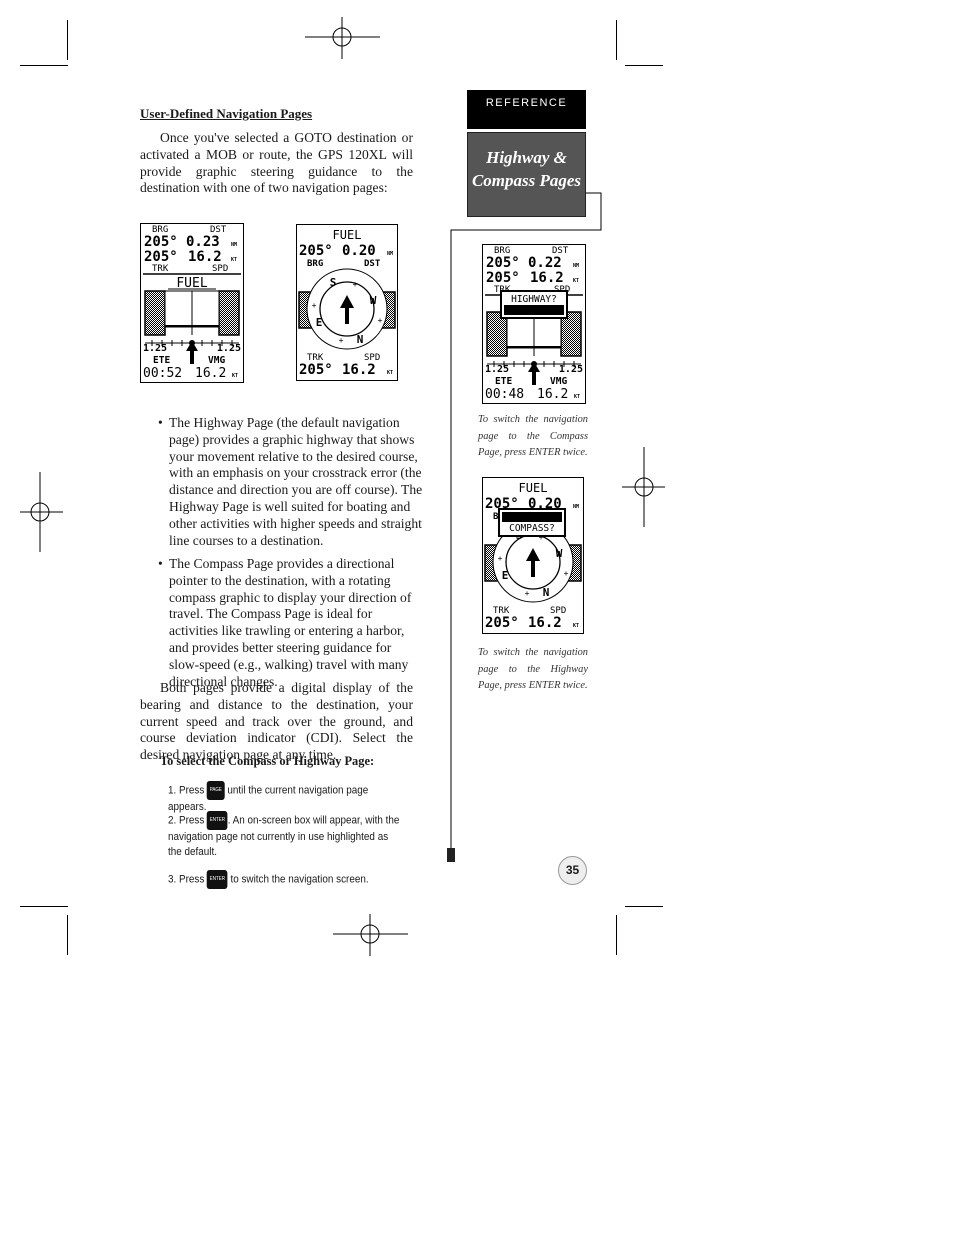 The image size is (954, 1235). Describe the element at coordinates (572, 870) in the screenshot. I see `page-number: 35` at that location.